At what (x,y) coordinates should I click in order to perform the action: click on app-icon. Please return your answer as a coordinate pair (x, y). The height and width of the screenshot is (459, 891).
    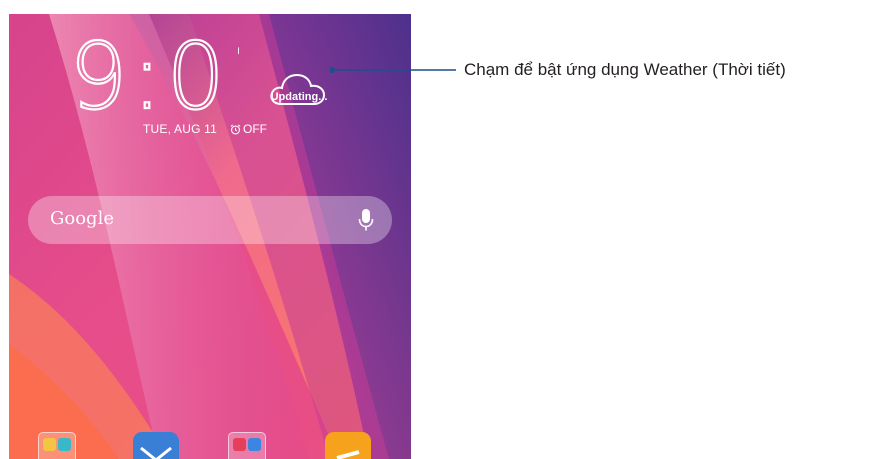
    Looking at the image, I should click on (348, 445).